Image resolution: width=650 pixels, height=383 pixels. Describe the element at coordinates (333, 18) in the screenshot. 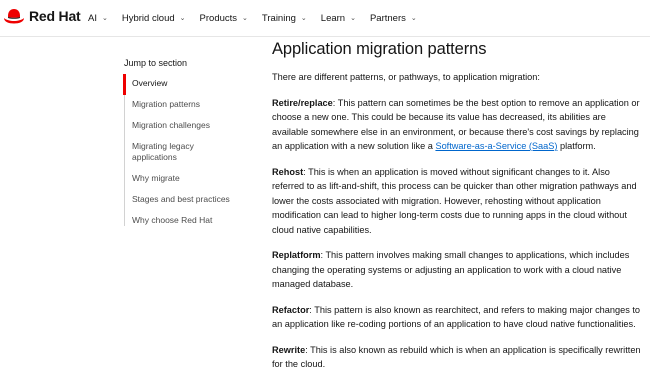

I see `nav-item-label: Learn` at that location.